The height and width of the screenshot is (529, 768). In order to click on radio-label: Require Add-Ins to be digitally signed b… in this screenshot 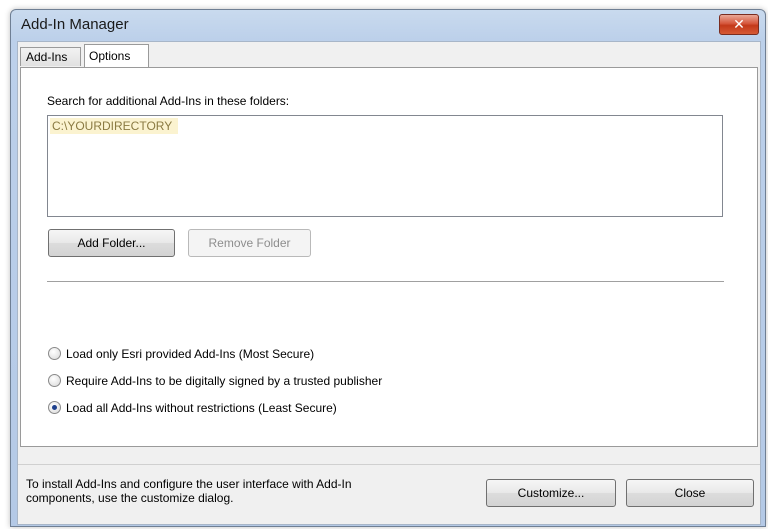, I will do `click(224, 381)`.